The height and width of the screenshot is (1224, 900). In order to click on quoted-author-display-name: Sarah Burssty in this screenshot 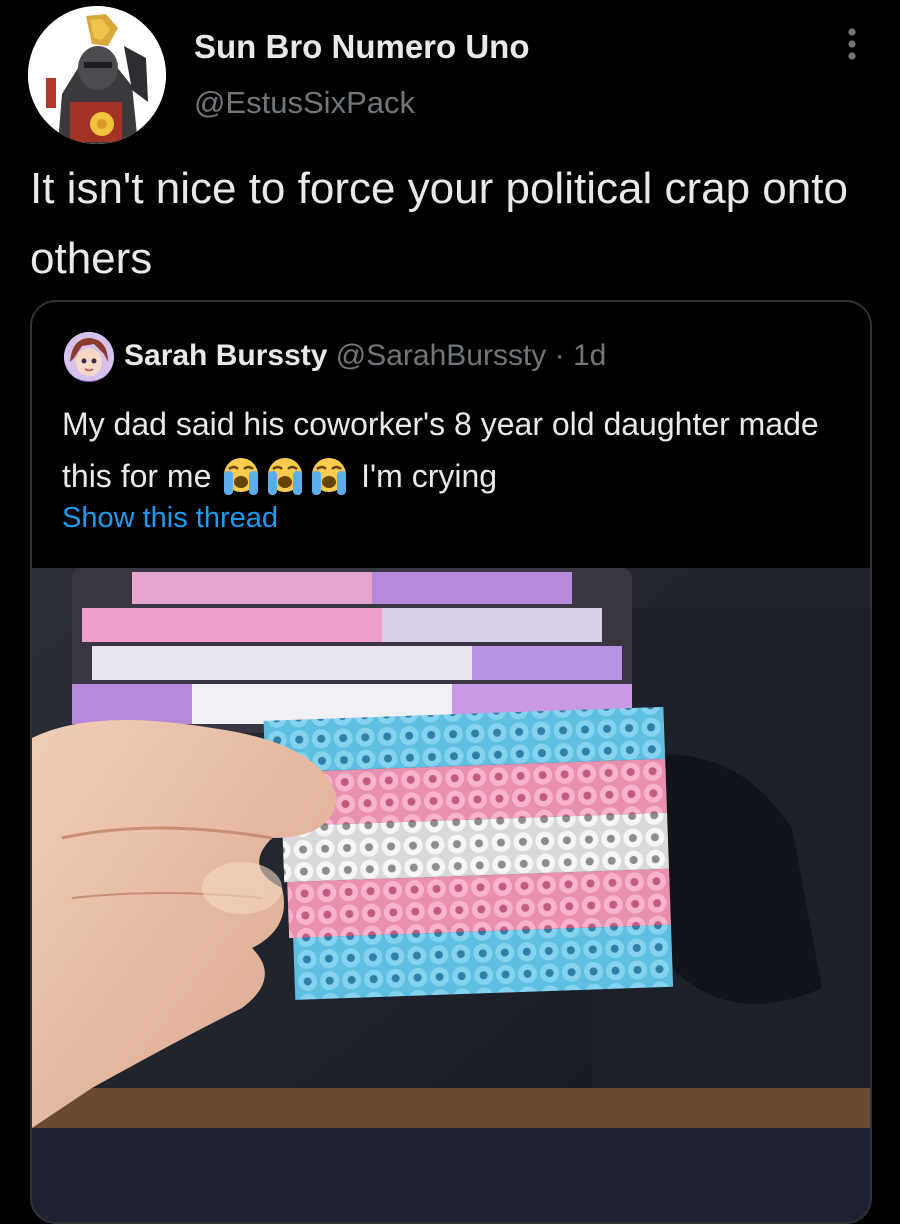, I will do `click(225, 355)`.